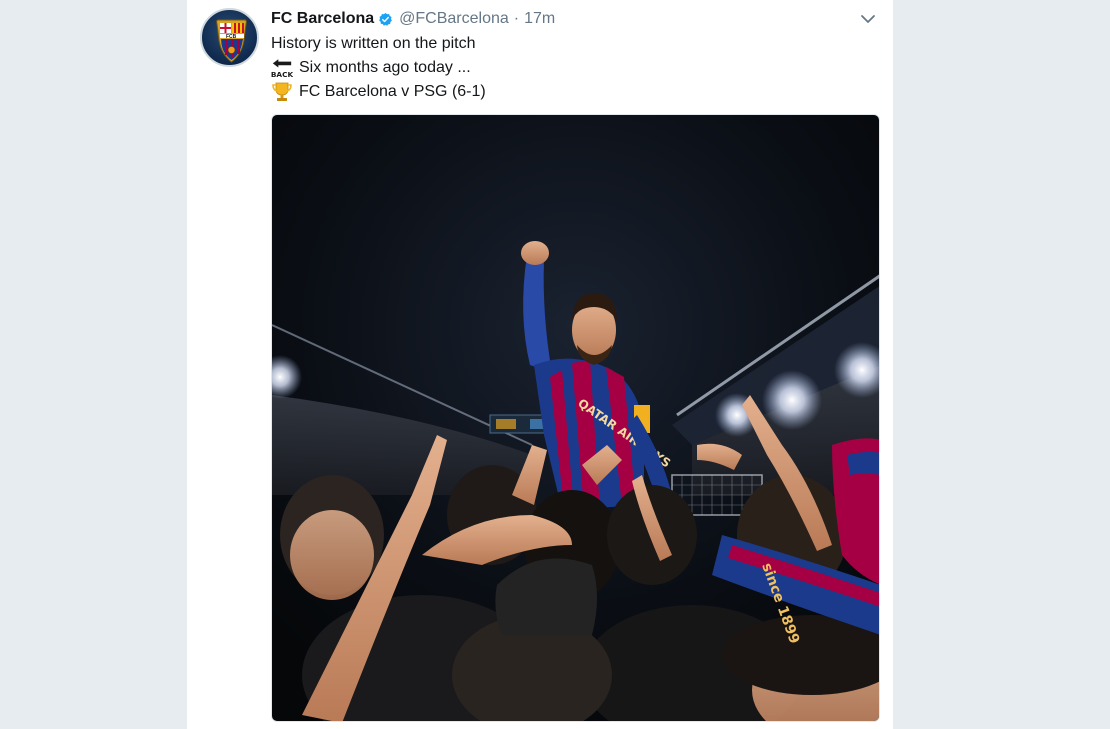  I want to click on chevron-down-icon, so click(868, 19).